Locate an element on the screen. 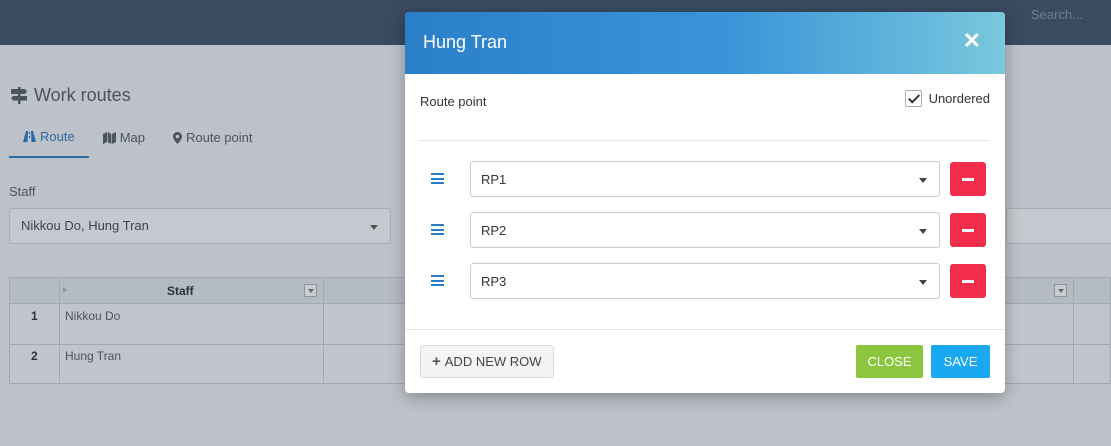  route-point-row: RP2 is located at coordinates (705, 230).